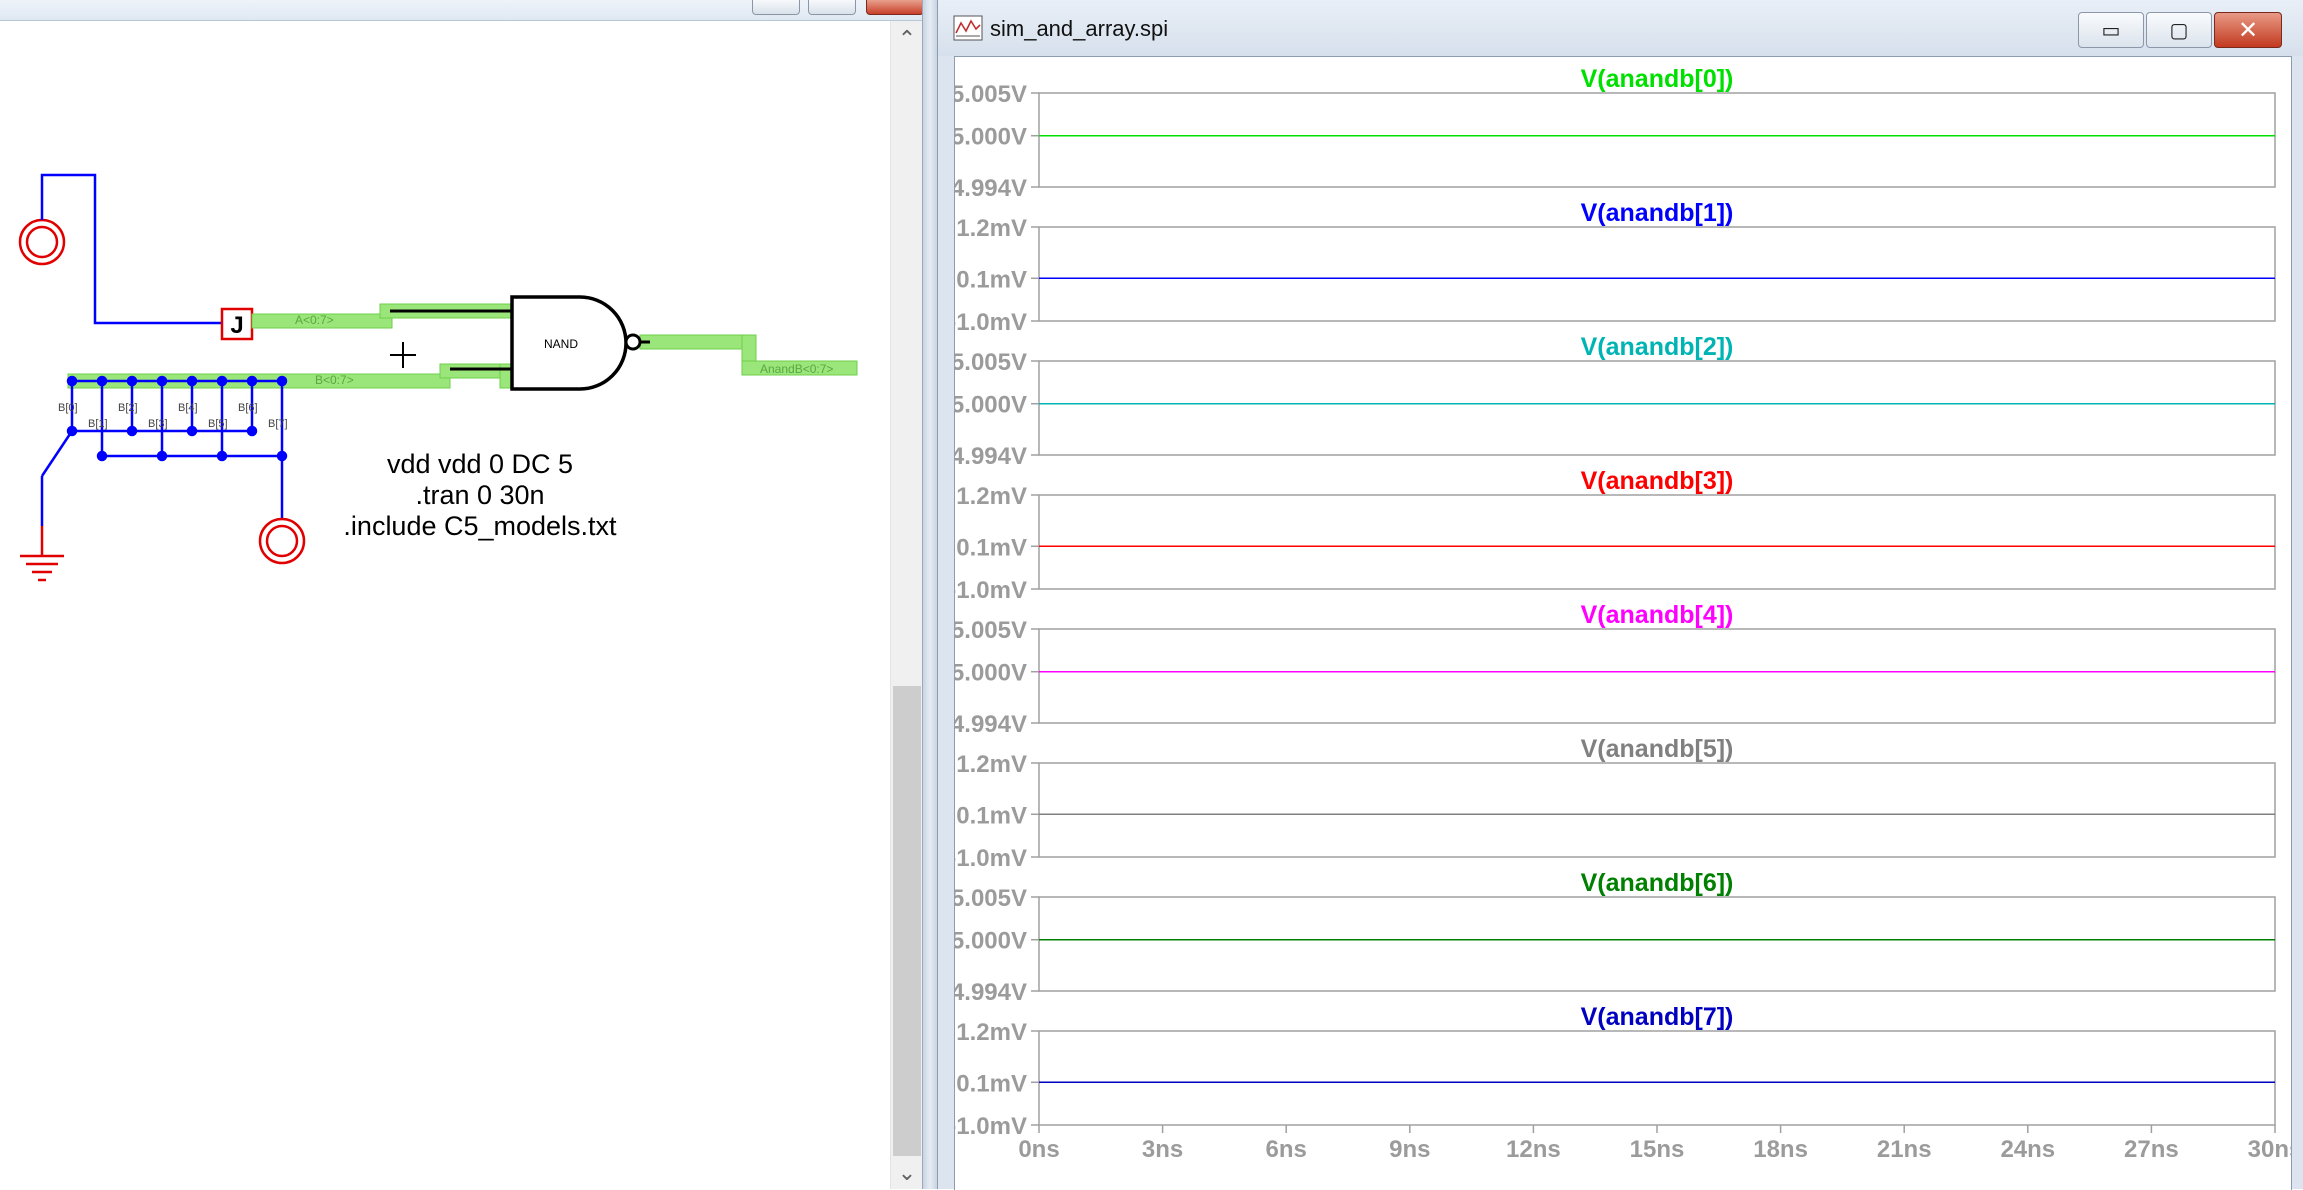 The image size is (2303, 1190). Describe the element at coordinates (403, 355) in the screenshot. I see `crosshair-cursor-icon` at that location.